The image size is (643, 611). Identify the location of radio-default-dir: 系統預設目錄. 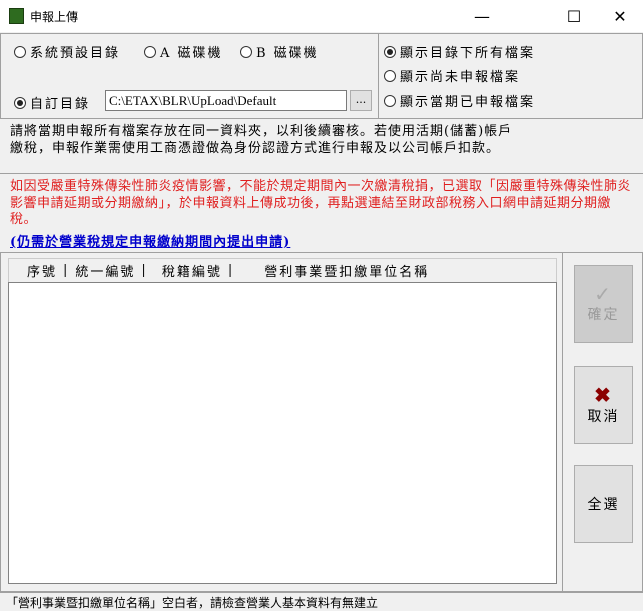
(67, 51).